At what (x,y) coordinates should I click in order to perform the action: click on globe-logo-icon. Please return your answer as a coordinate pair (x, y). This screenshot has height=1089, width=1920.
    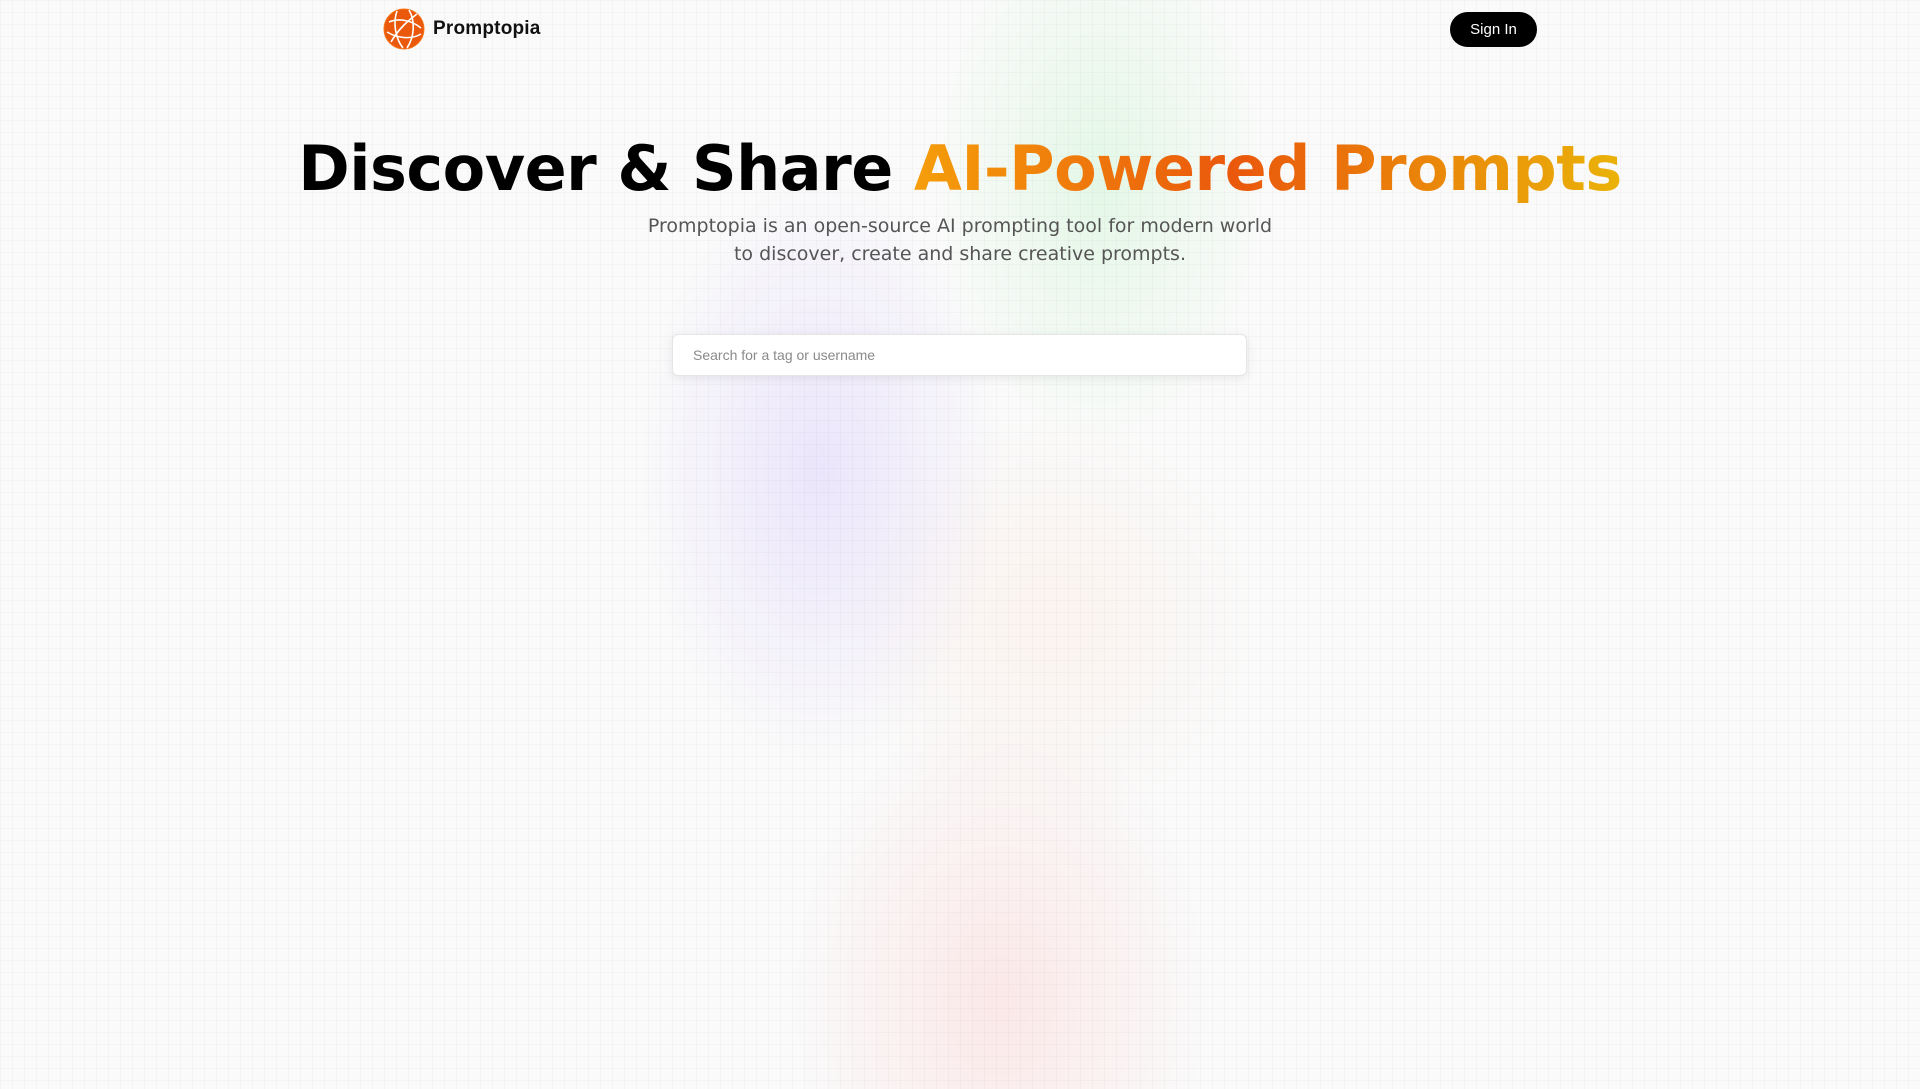
    Looking at the image, I should click on (404, 29).